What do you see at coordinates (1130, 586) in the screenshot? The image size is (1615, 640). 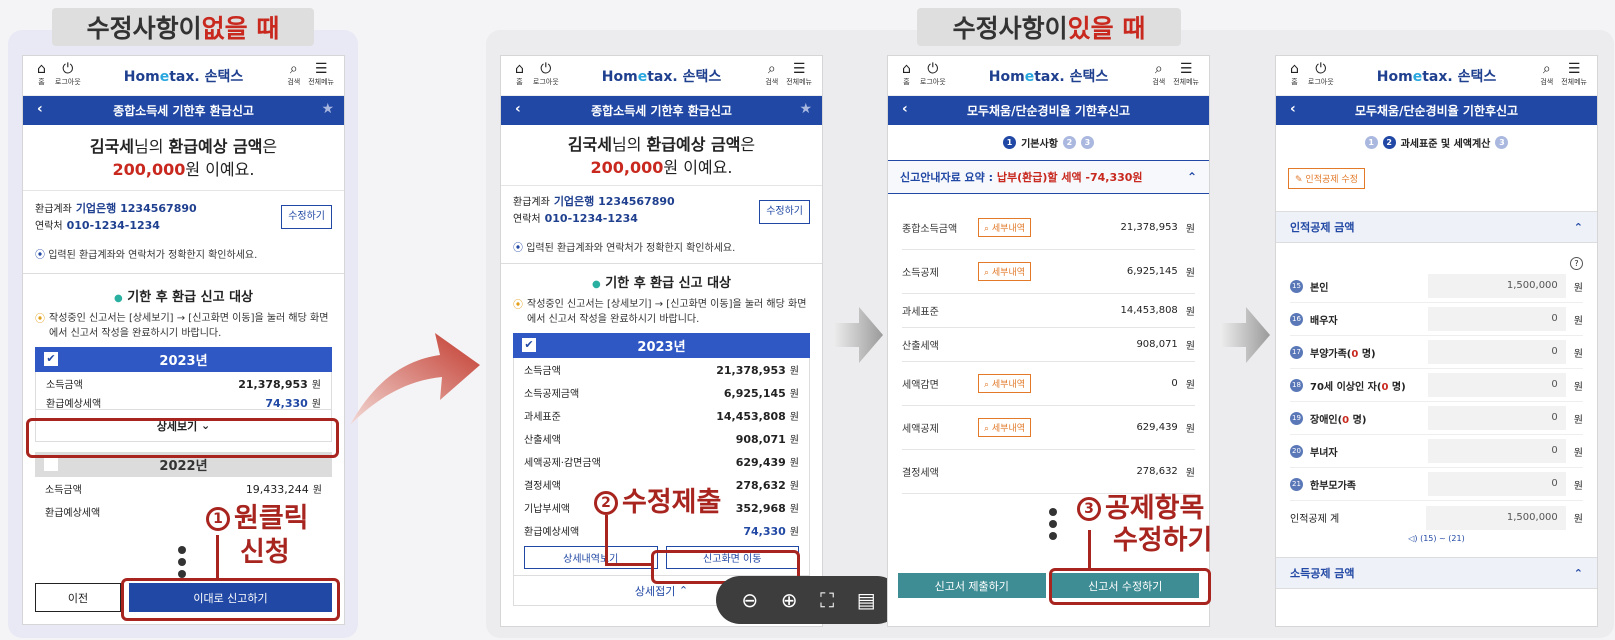 I see `highlight-edit-report` at bounding box center [1130, 586].